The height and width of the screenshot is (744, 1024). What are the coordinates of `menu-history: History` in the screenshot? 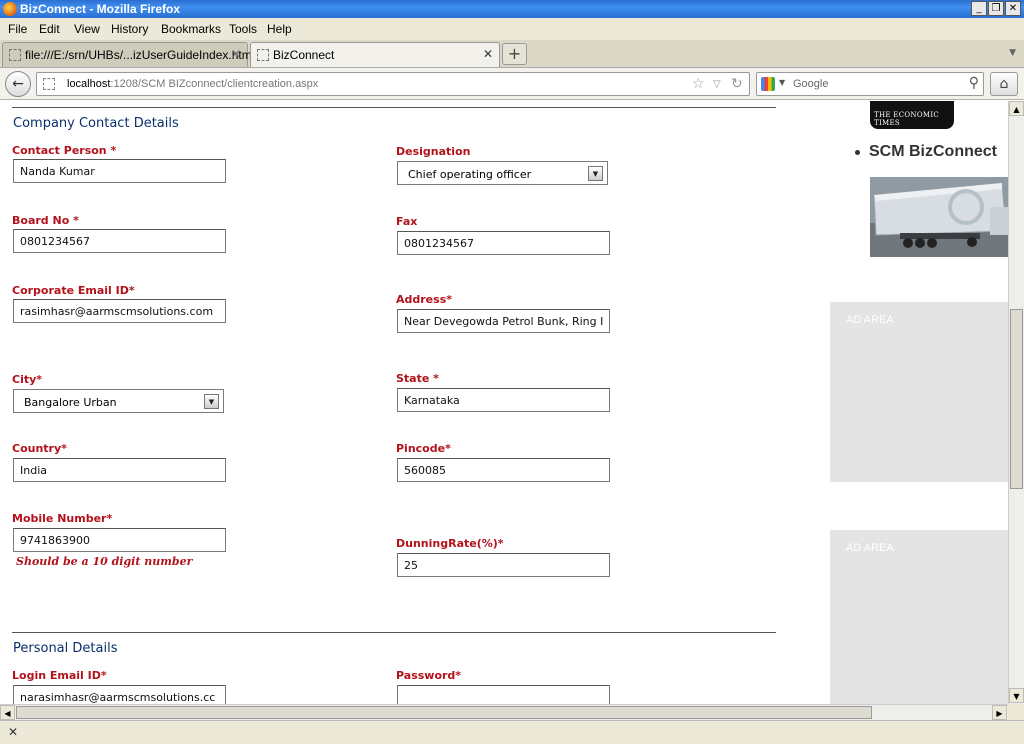 It's located at (129, 29).